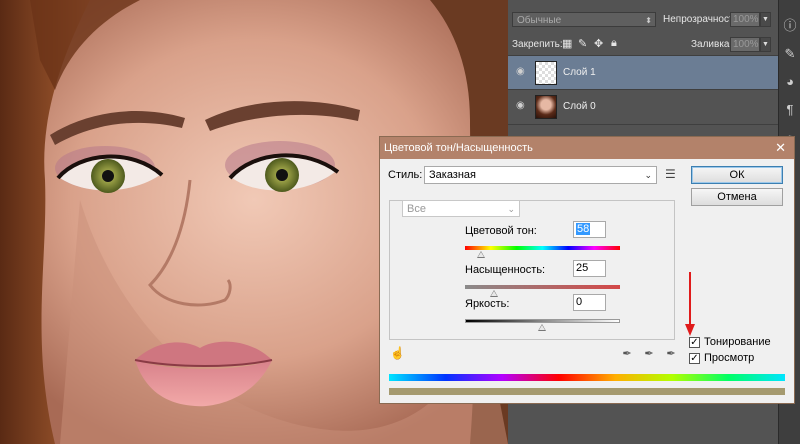 The height and width of the screenshot is (444, 800). Describe the element at coordinates (584, 19) in the screenshot. I see `blend-mode-select: Обычные ⬍` at that location.